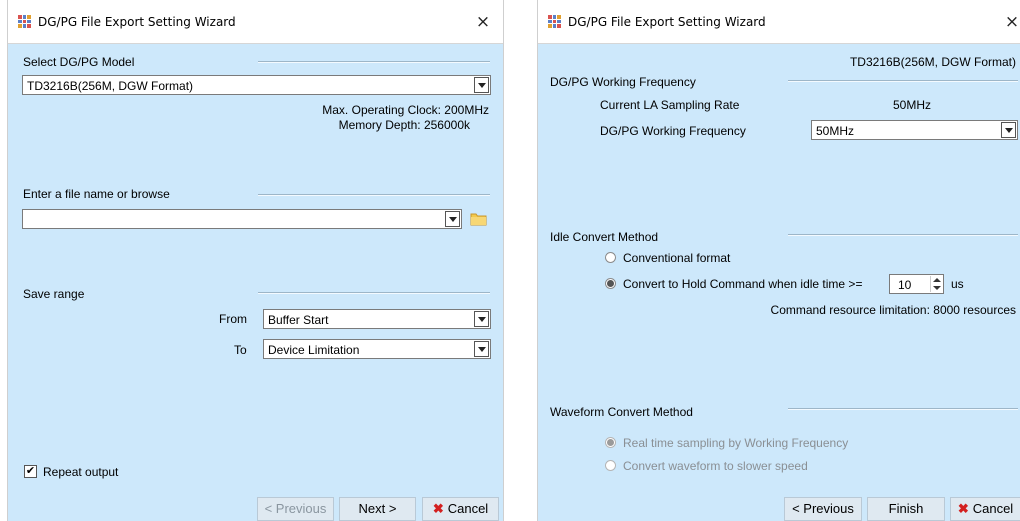 This screenshot has width=1020, height=521. I want to click on model-select-value: TD3216B(256M, DGW Format), so click(110, 86).